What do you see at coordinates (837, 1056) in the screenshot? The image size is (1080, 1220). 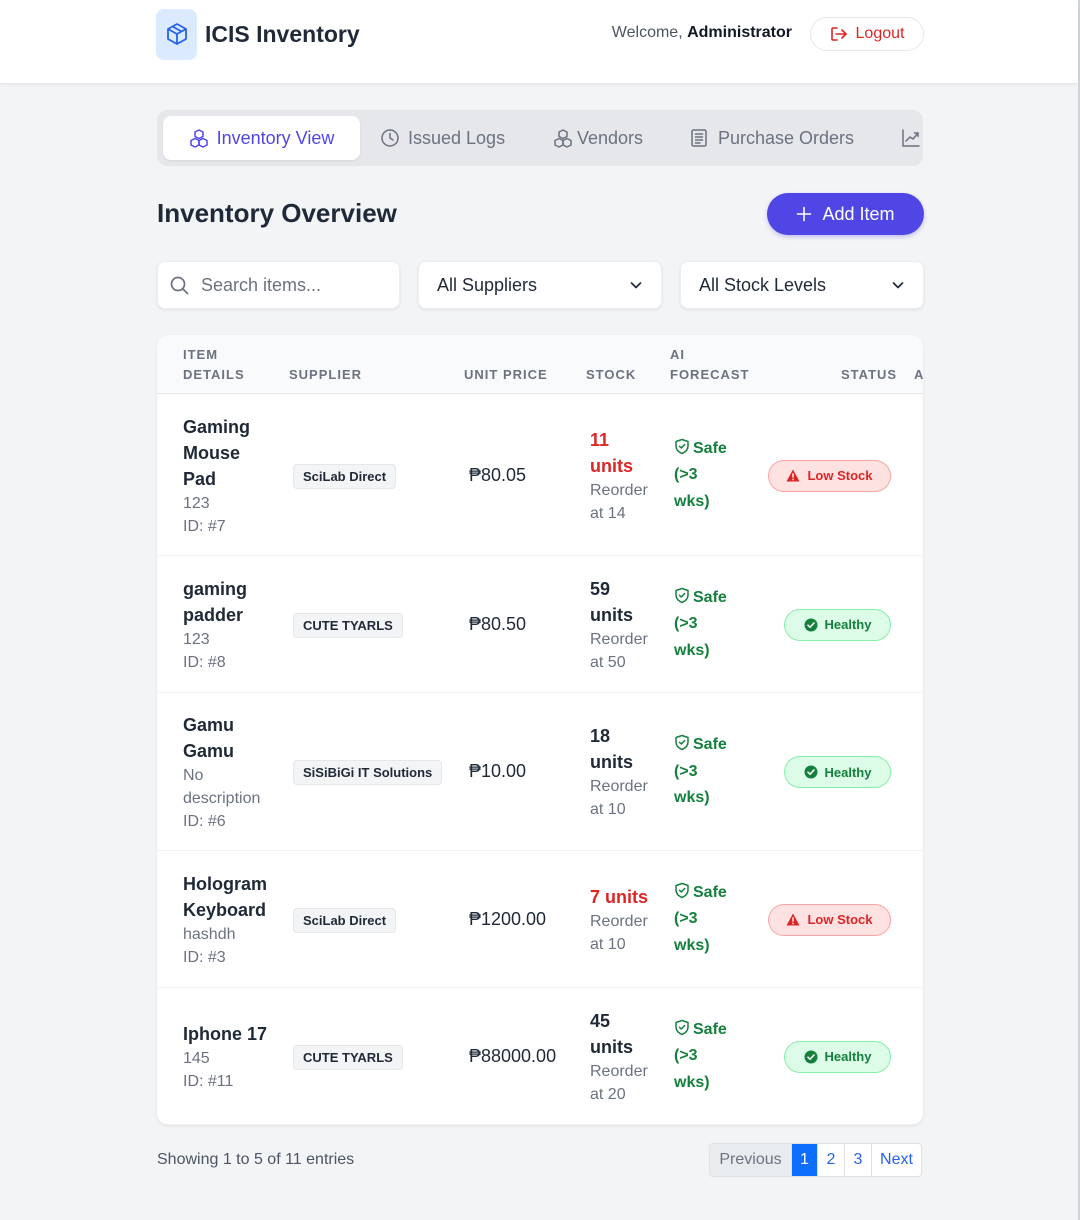 I see `status-badge: Healthy` at bounding box center [837, 1056].